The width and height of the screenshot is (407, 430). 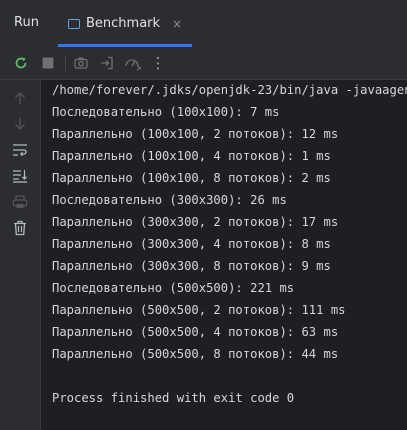 What do you see at coordinates (20, 228) in the screenshot?
I see `clear-icon` at bounding box center [20, 228].